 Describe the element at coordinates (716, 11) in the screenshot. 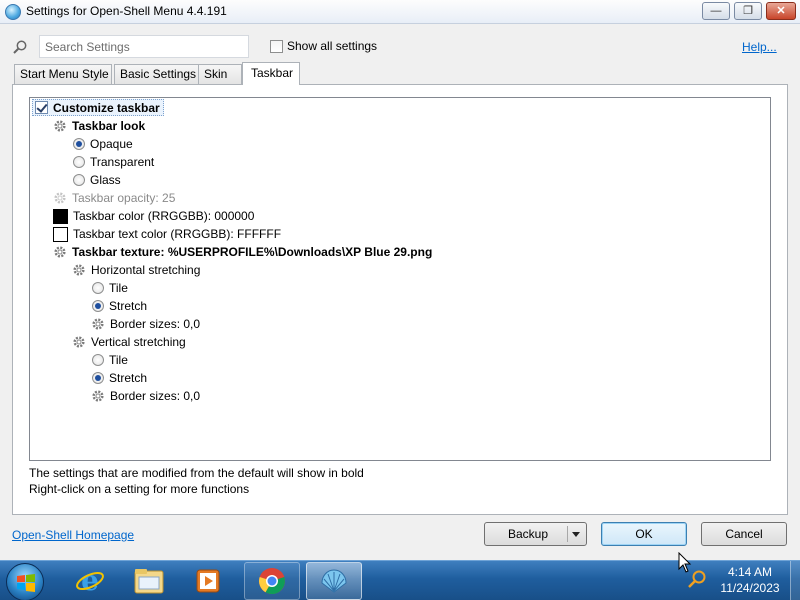

I see `minimize-button: —` at that location.